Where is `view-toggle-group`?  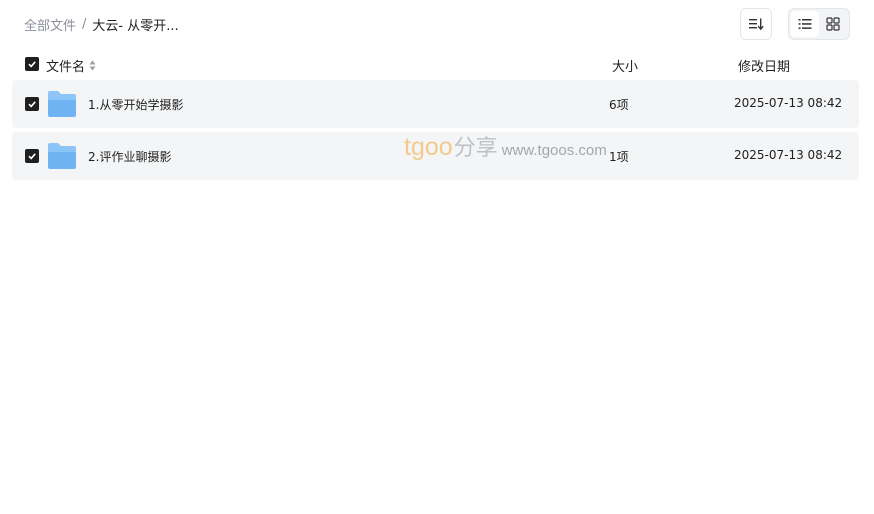
view-toggle-group is located at coordinates (819, 24).